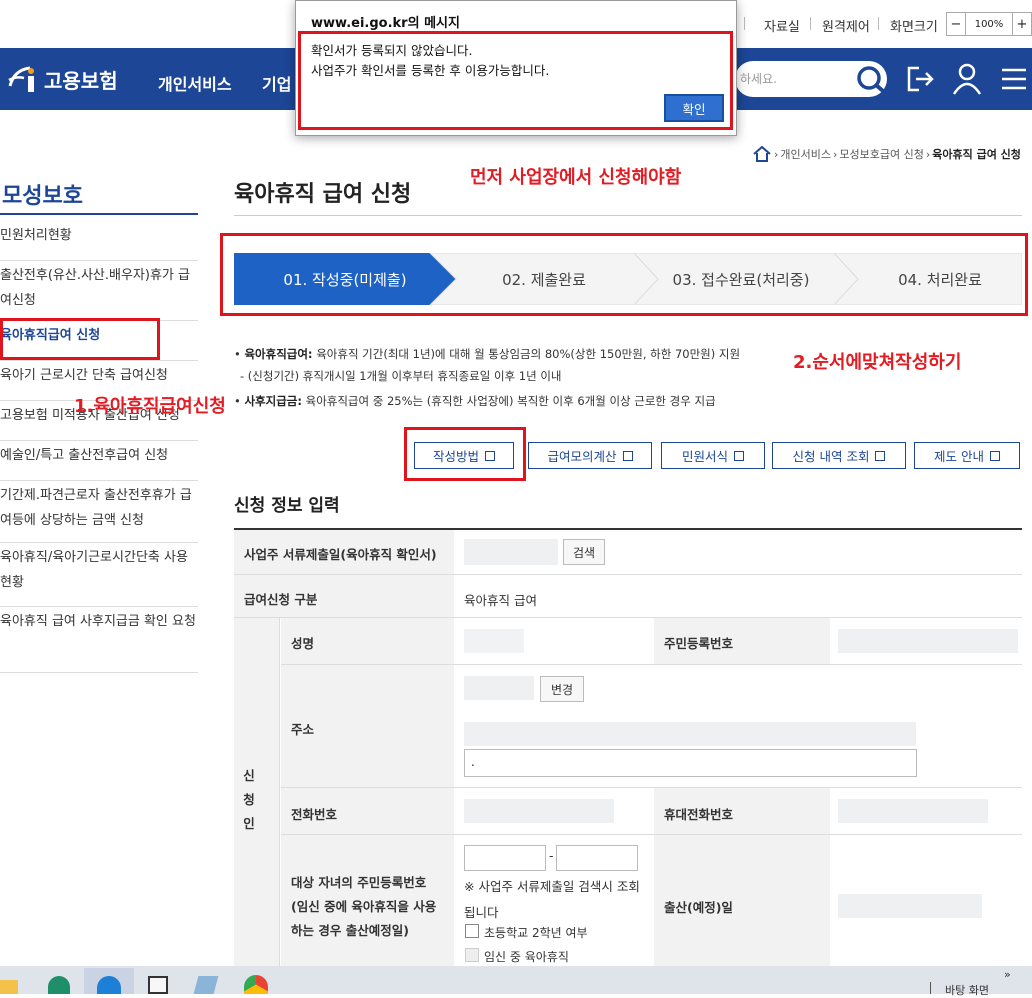 Image resolution: width=1032 pixels, height=998 pixels. I want to click on site-logo: 고용보험, so click(62, 79).